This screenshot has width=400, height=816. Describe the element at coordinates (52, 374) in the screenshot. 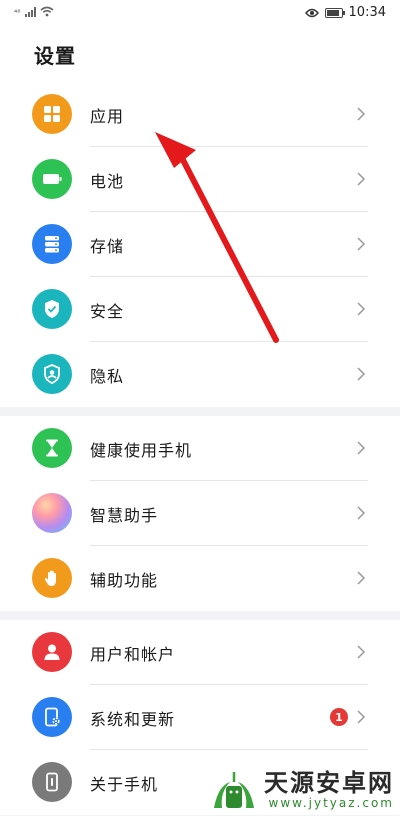

I see `privacy-shield-icon` at that location.